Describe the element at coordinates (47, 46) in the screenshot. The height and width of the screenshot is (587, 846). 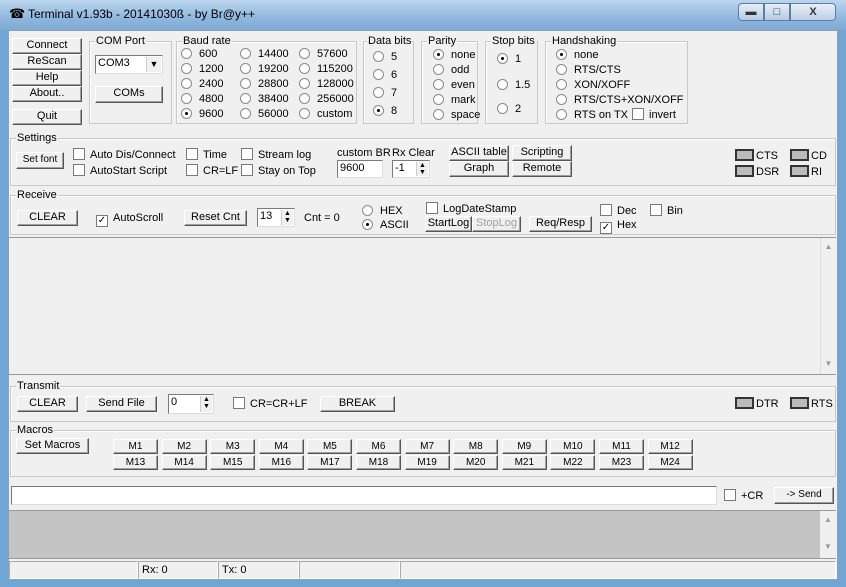
I see `connect-button: Connect` at that location.